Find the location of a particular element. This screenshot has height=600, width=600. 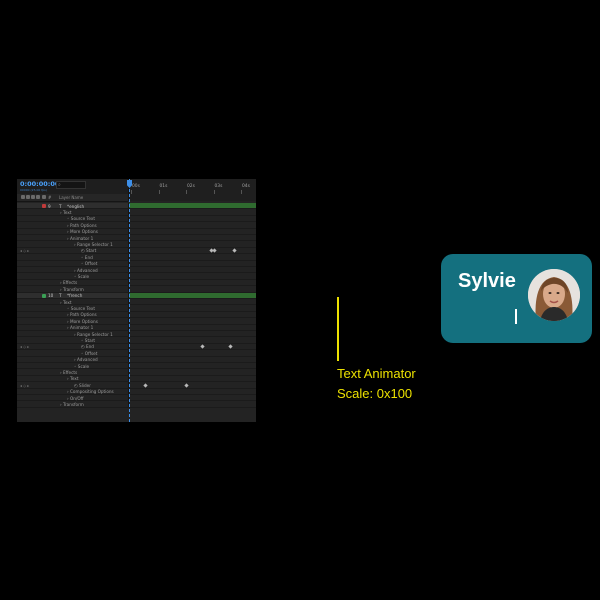

row-label: ◦ Scale is located at coordinates (82, 366).